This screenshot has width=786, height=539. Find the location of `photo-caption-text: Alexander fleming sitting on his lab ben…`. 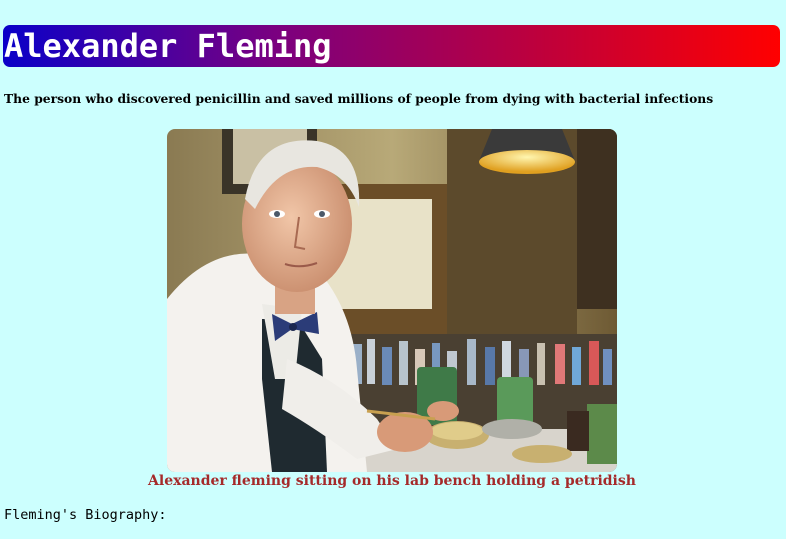

photo-caption-text: Alexander fleming sitting on his lab ben… is located at coordinates (392, 481).